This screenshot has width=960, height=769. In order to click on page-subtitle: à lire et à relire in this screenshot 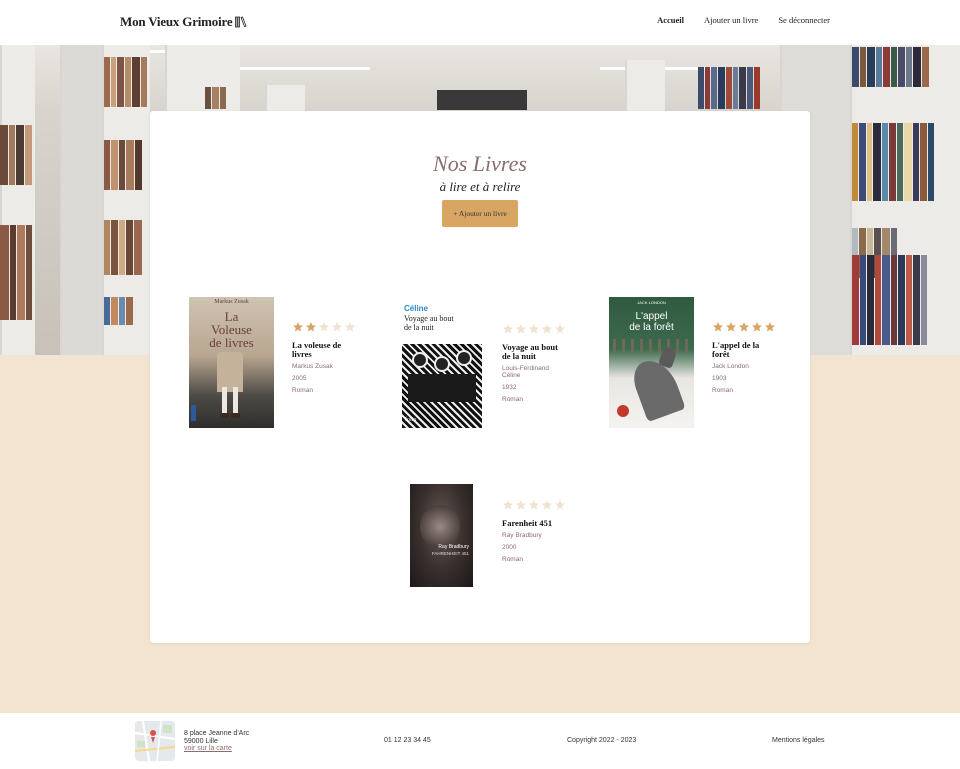, I will do `click(480, 186)`.